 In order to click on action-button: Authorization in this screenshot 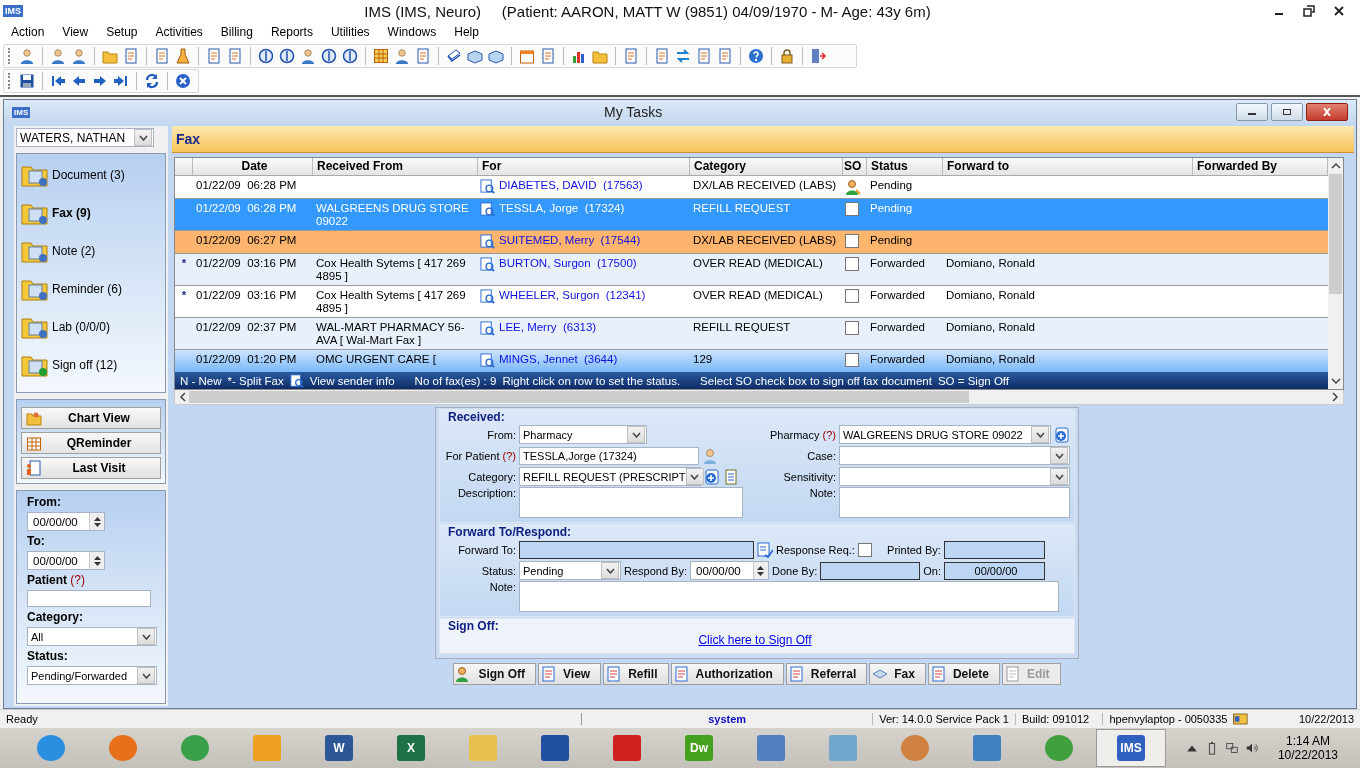, I will do `click(727, 674)`.